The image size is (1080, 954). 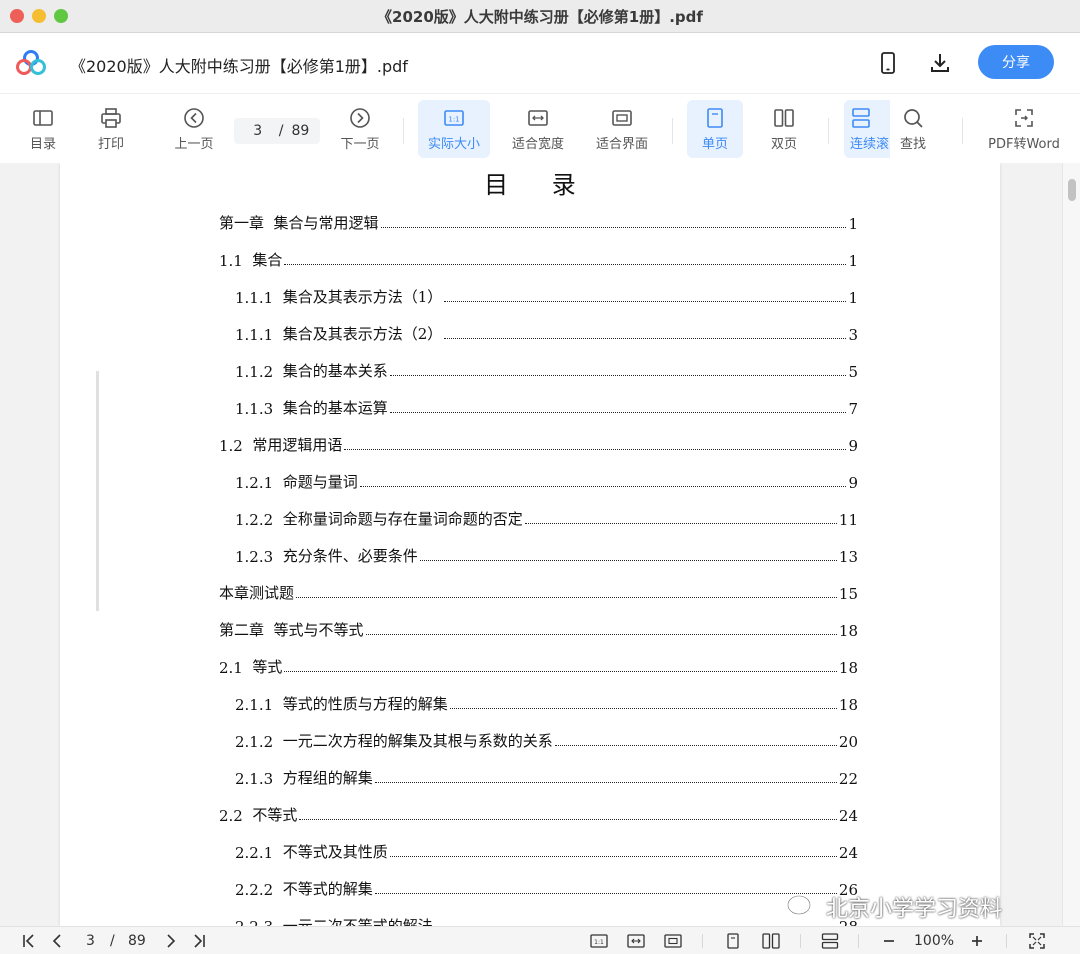 I want to click on toc-entry-title: 等式的性质与方程的解集, so click(x=365, y=704).